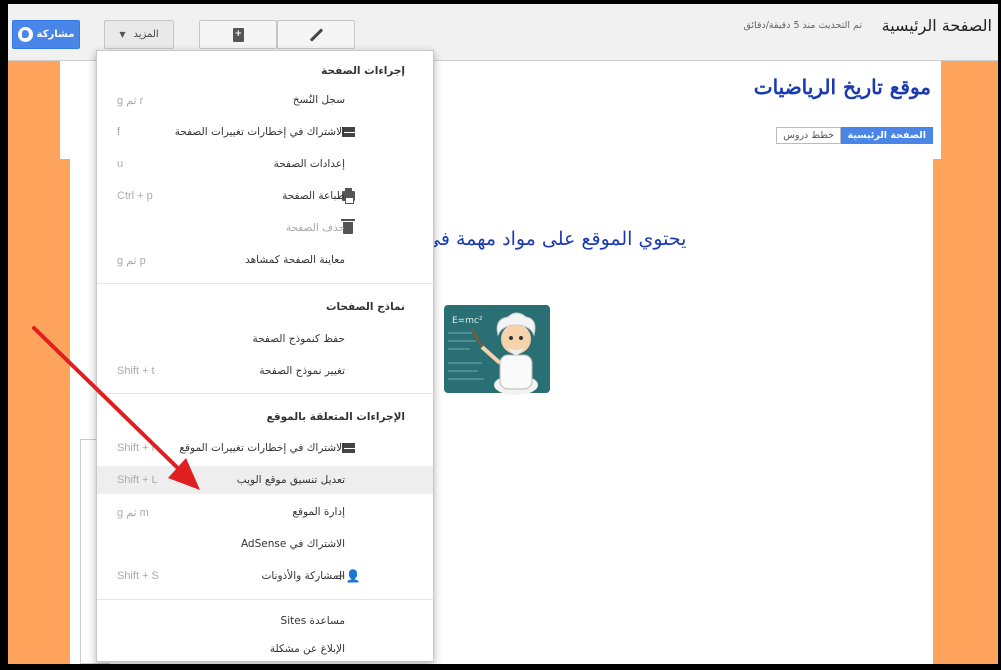 Image resolution: width=1001 pixels, height=670 pixels. What do you see at coordinates (936, 25) in the screenshot?
I see `page-title: الصفحة الرئيسية` at bounding box center [936, 25].